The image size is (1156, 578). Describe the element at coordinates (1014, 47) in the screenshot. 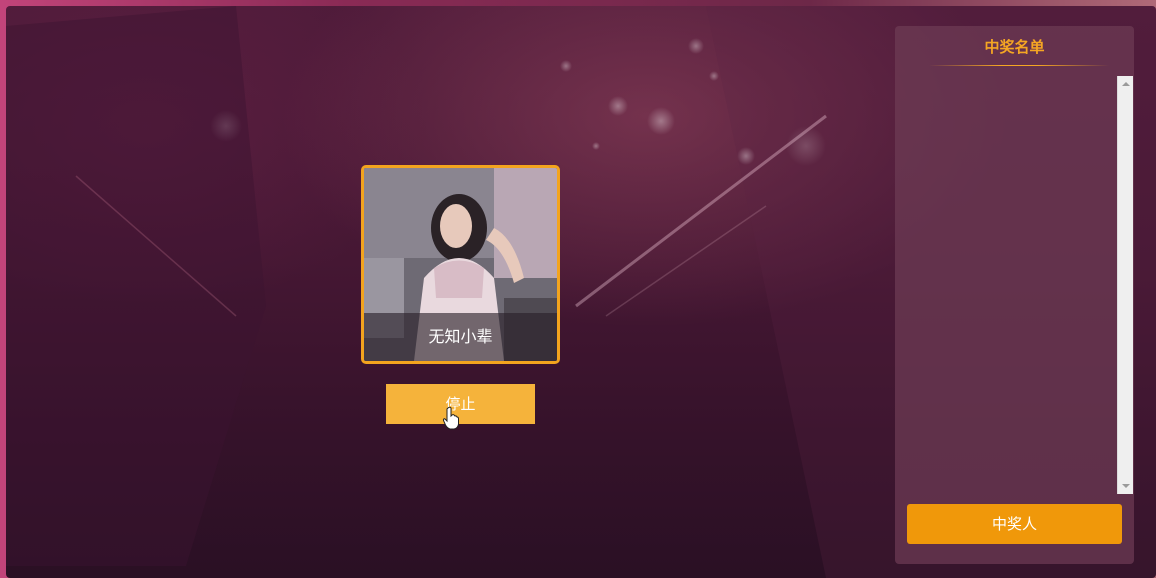

I see `winners-panel-title: 中奖名单` at that location.